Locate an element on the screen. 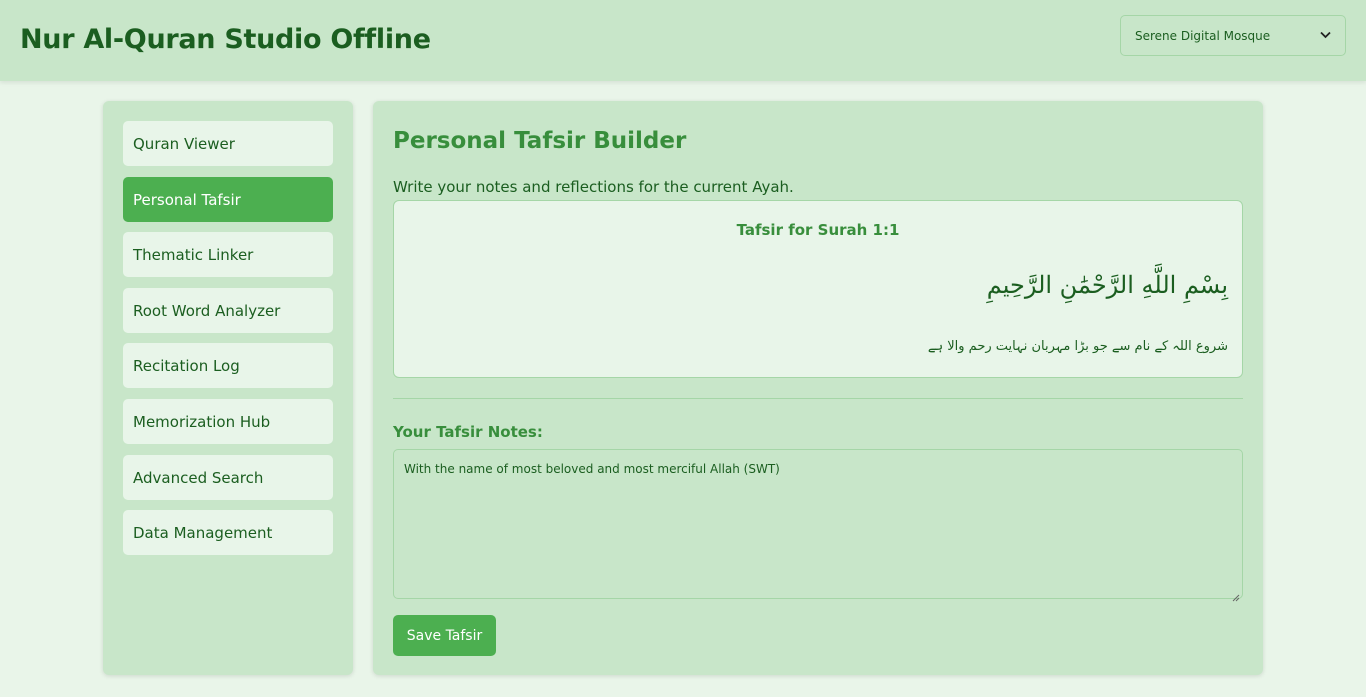 The width and height of the screenshot is (1366, 697). save-tafsir-button: Save Tafsir is located at coordinates (444, 635).